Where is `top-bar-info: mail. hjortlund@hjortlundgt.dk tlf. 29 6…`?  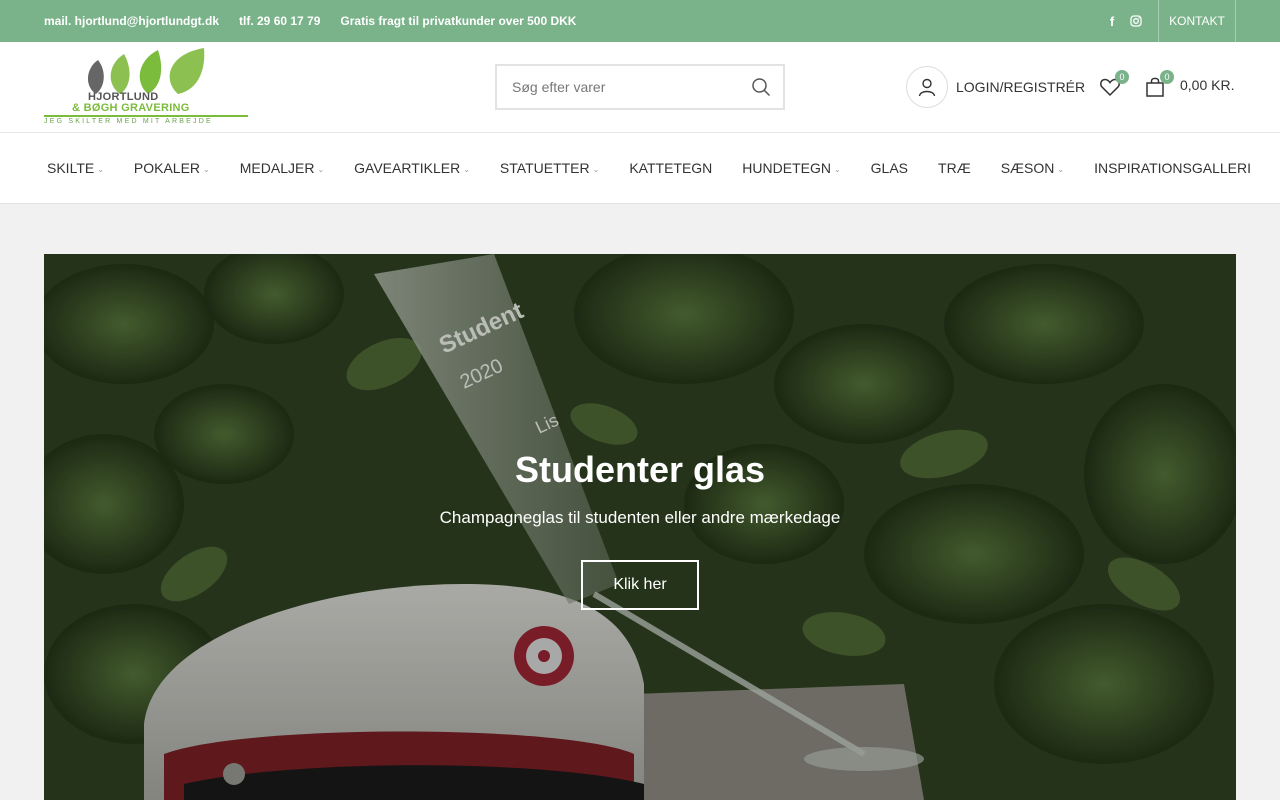
top-bar-info: mail. hjortlund@hjortlundgt.dk tlf. 29 6… is located at coordinates (310, 21).